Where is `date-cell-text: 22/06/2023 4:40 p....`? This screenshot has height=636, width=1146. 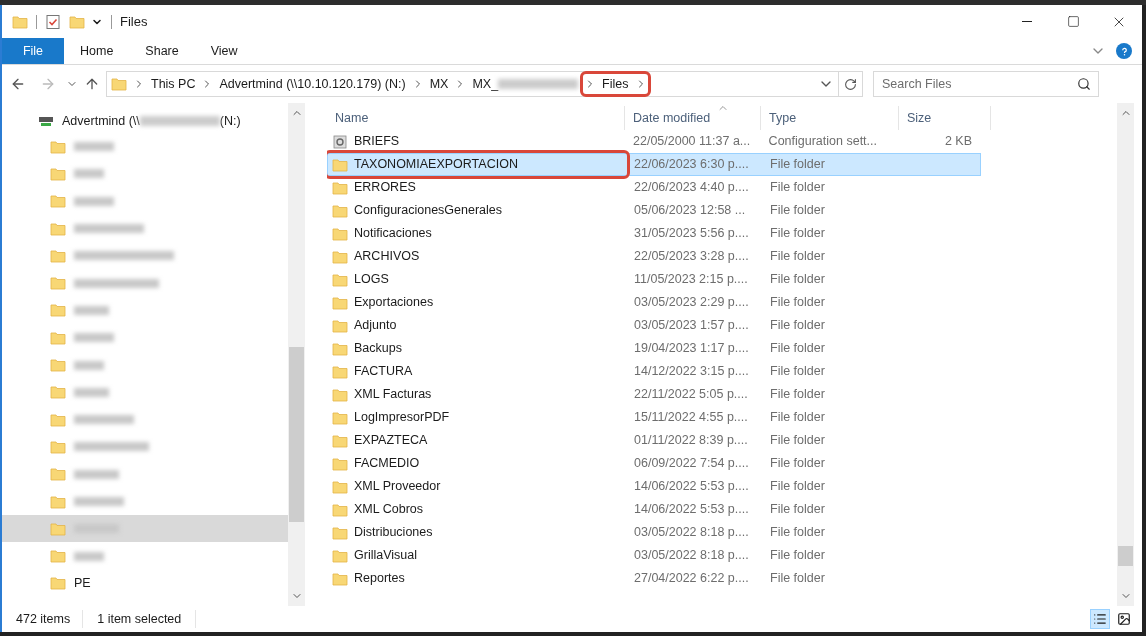
date-cell-text: 22/06/2023 4:40 p.... is located at coordinates (691, 188).